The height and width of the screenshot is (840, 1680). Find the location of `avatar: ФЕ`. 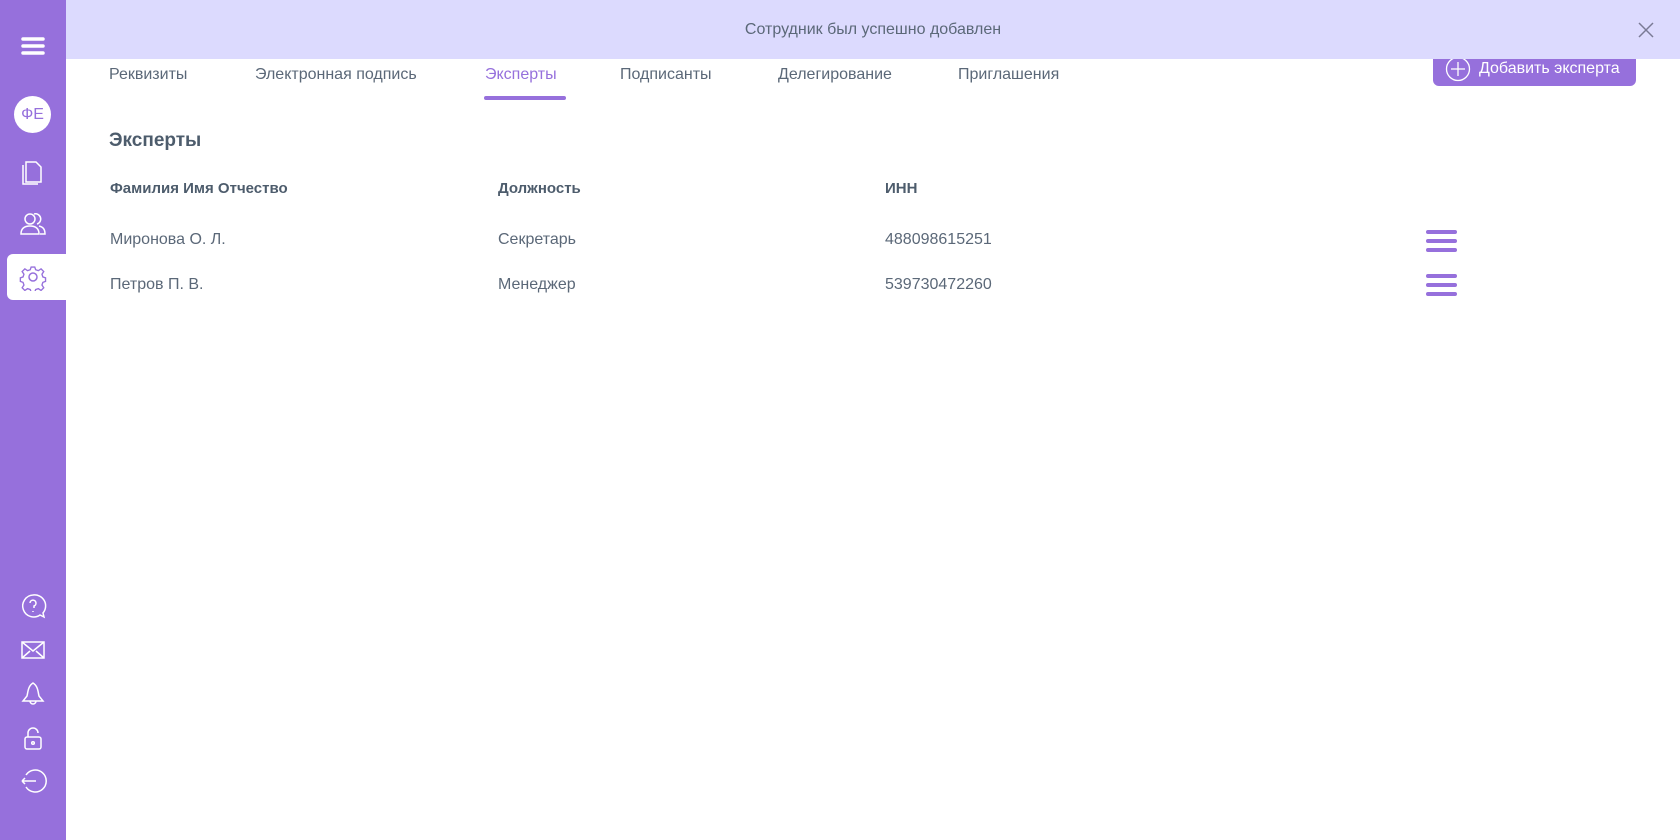

avatar: ФЕ is located at coordinates (32, 114).